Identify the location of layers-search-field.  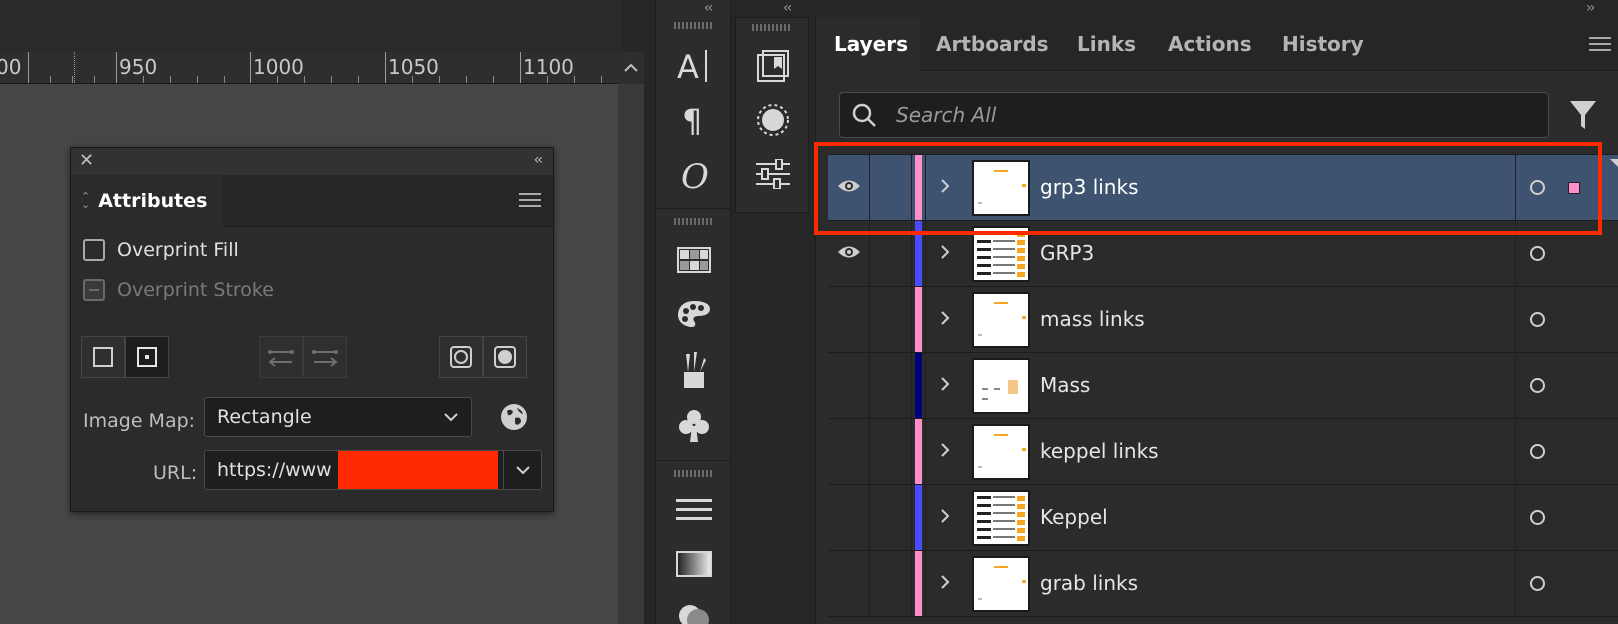
(1194, 115).